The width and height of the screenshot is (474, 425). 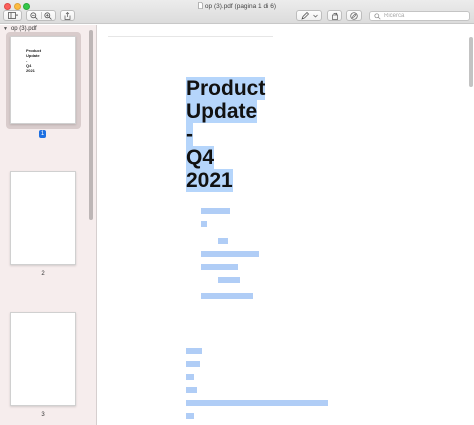 I want to click on zoom-control, so click(x=41, y=15).